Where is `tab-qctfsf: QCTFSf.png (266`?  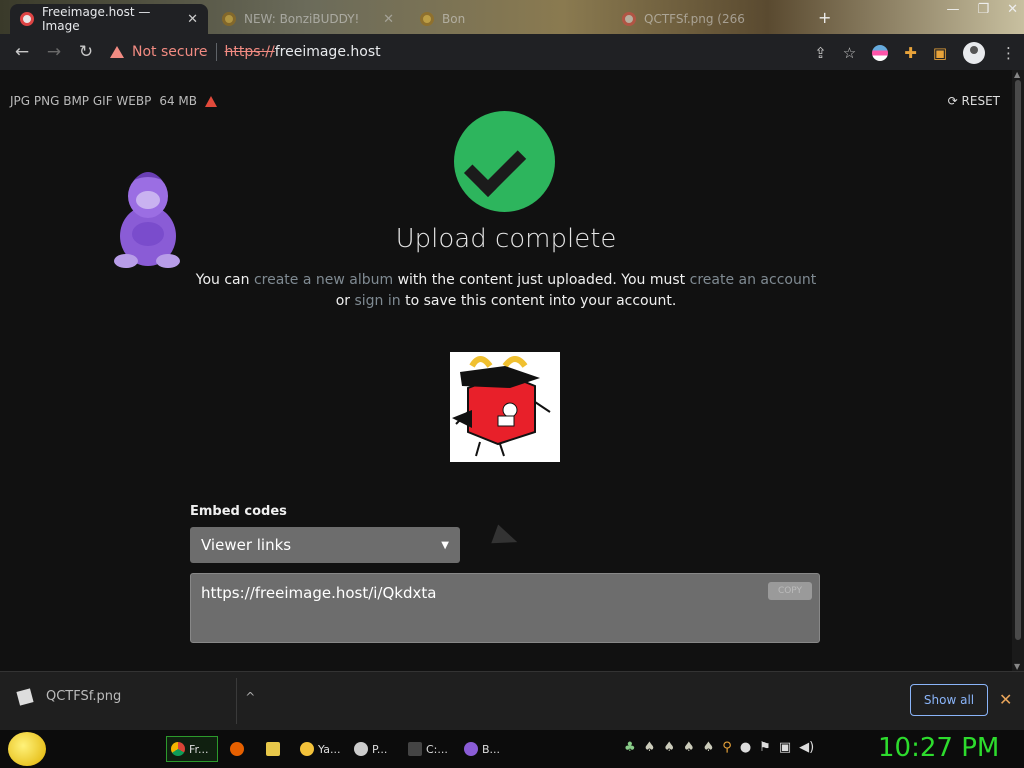
tab-qctfsf: QCTFSf.png (266 is located at coordinates (710, 19).